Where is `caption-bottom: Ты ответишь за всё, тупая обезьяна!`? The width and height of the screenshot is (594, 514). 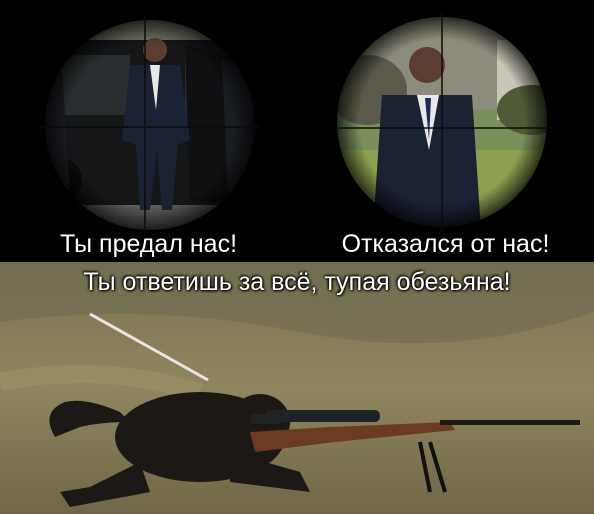
caption-bottom: Ты ответишь за всё, тупая обезьяна! is located at coordinates (297, 282).